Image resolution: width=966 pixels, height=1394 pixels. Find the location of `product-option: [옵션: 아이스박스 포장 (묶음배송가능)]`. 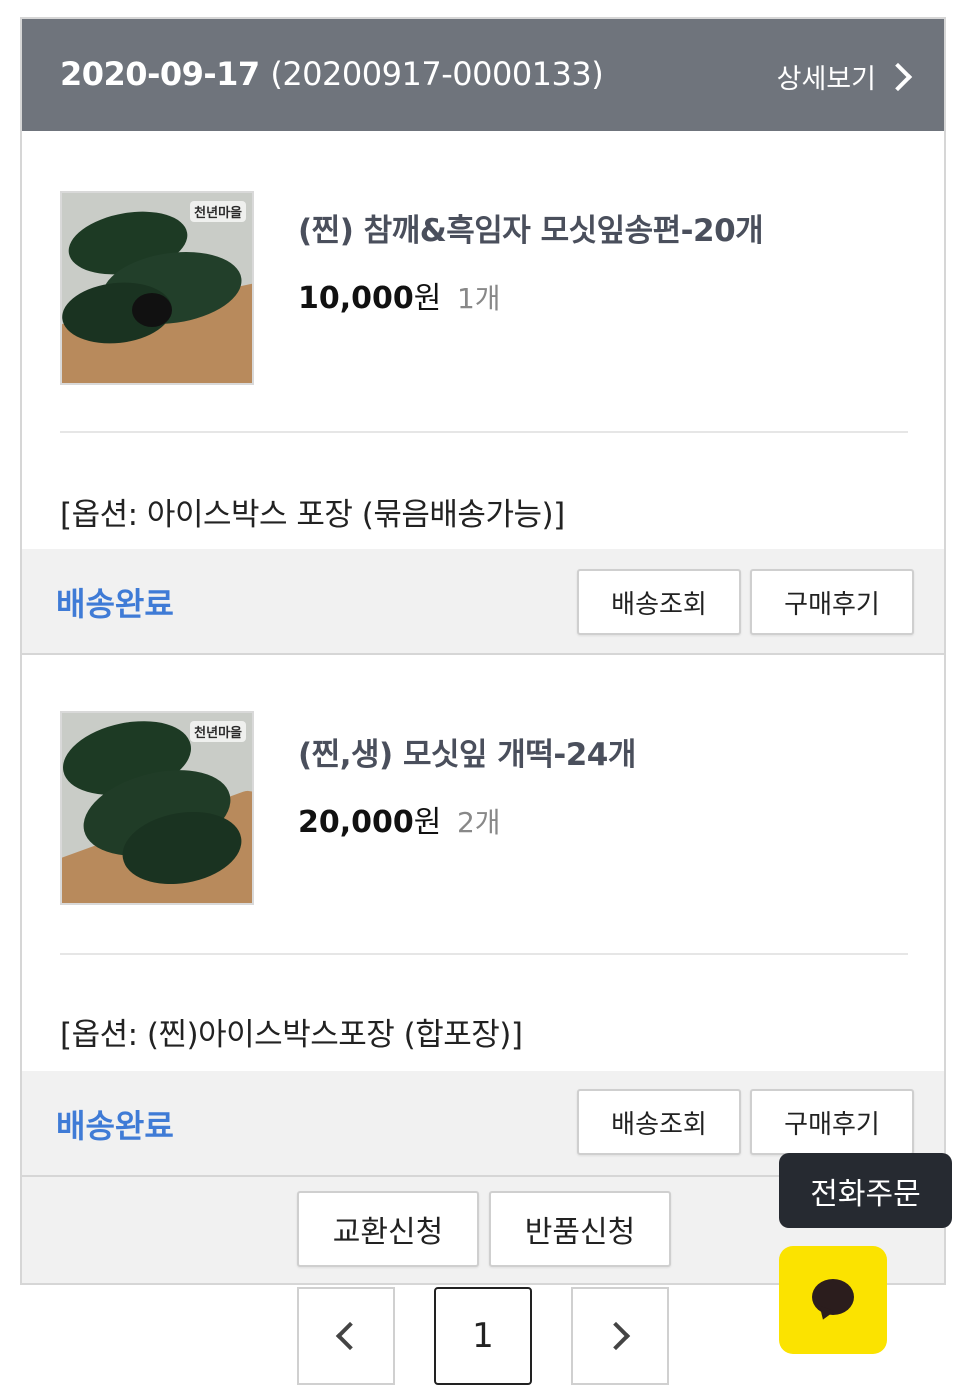

product-option: [옵션: 아이스박스 포장 (묶음배송가능)] is located at coordinates (312, 515).